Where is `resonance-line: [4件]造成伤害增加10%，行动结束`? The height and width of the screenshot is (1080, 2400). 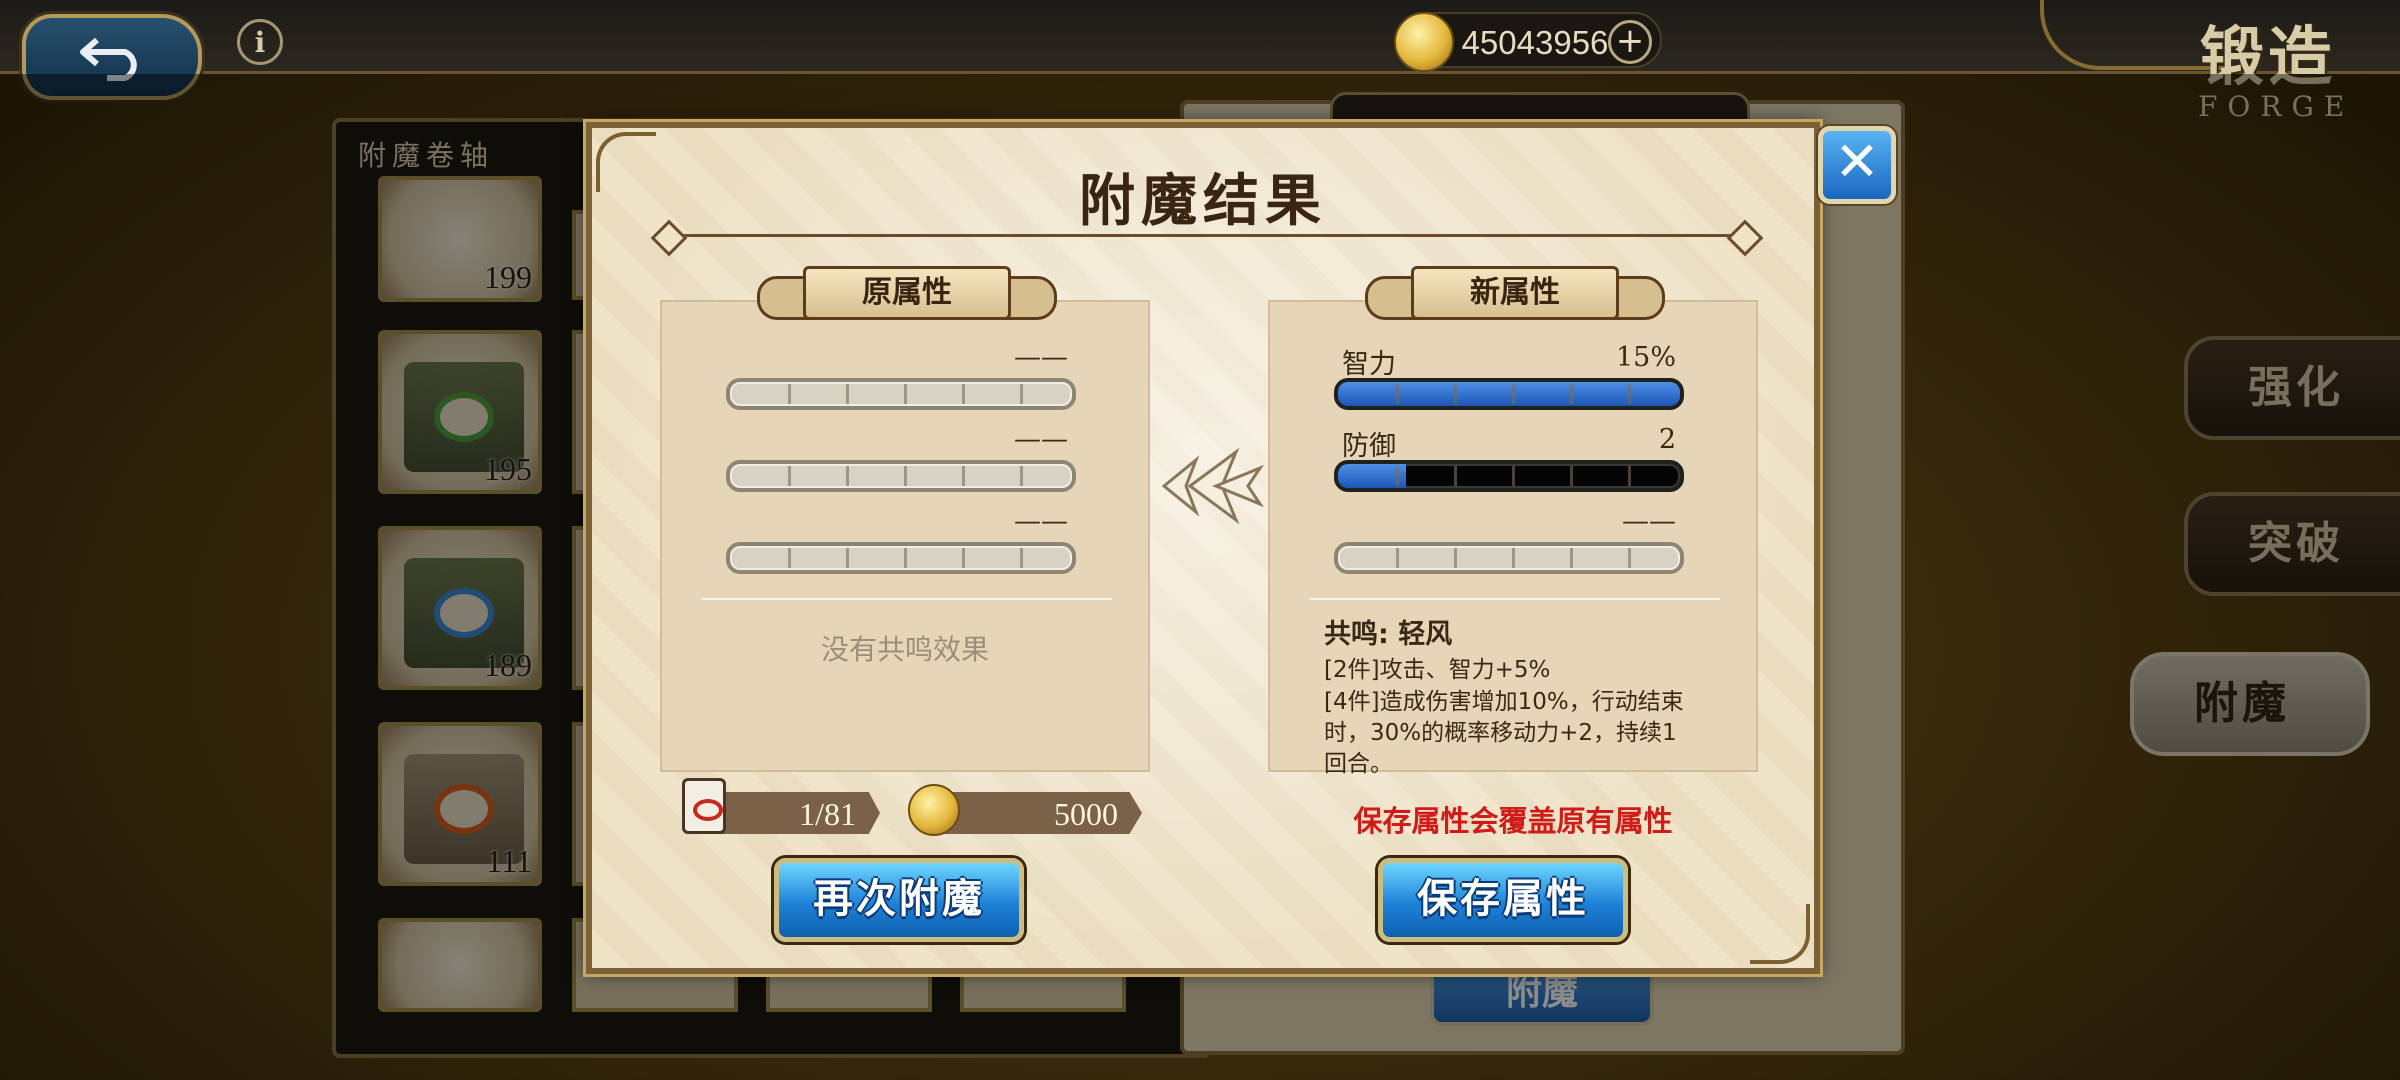 resonance-line: [4件]造成伤害增加10%，行动结束 is located at coordinates (1504, 702).